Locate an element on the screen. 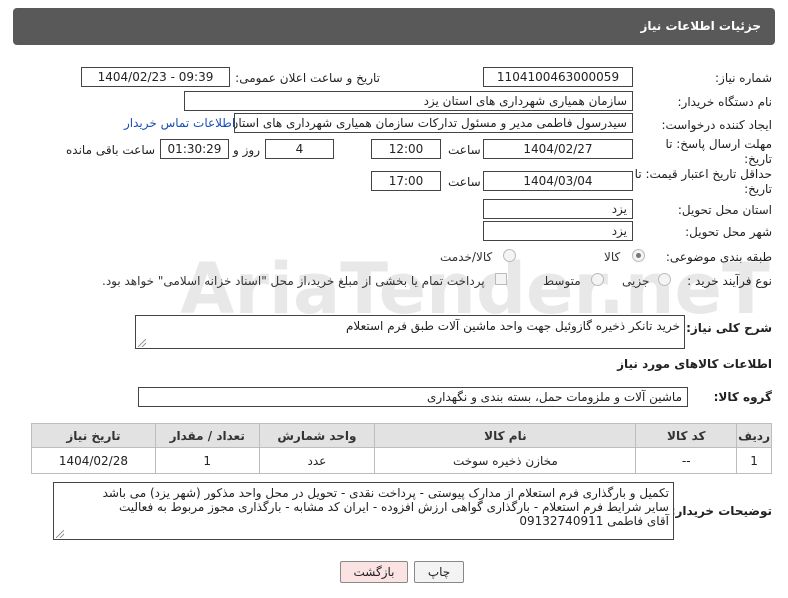 Image resolution: width=788 pixels, height=598 pixels. category-goods-radio is located at coordinates (638, 255).